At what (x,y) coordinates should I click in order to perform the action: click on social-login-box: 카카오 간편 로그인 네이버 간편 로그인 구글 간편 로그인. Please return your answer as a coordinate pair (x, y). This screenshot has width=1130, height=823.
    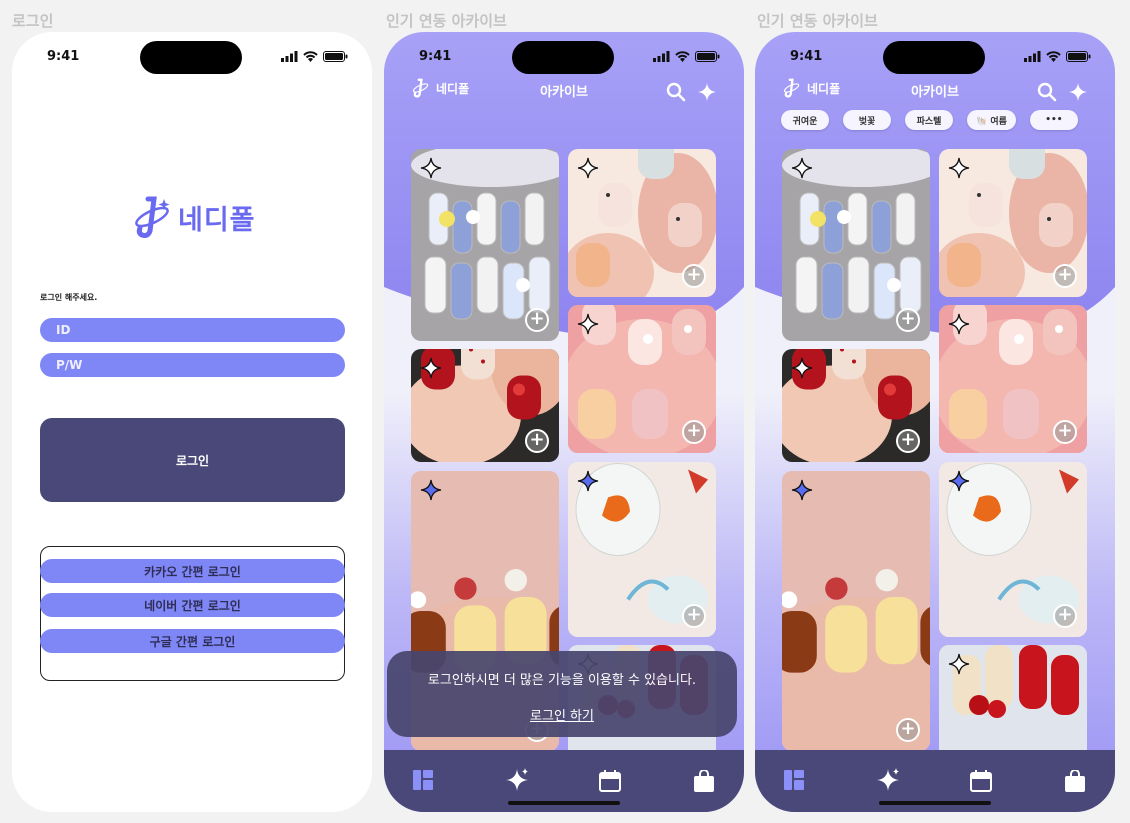
    Looking at the image, I should click on (192, 613).